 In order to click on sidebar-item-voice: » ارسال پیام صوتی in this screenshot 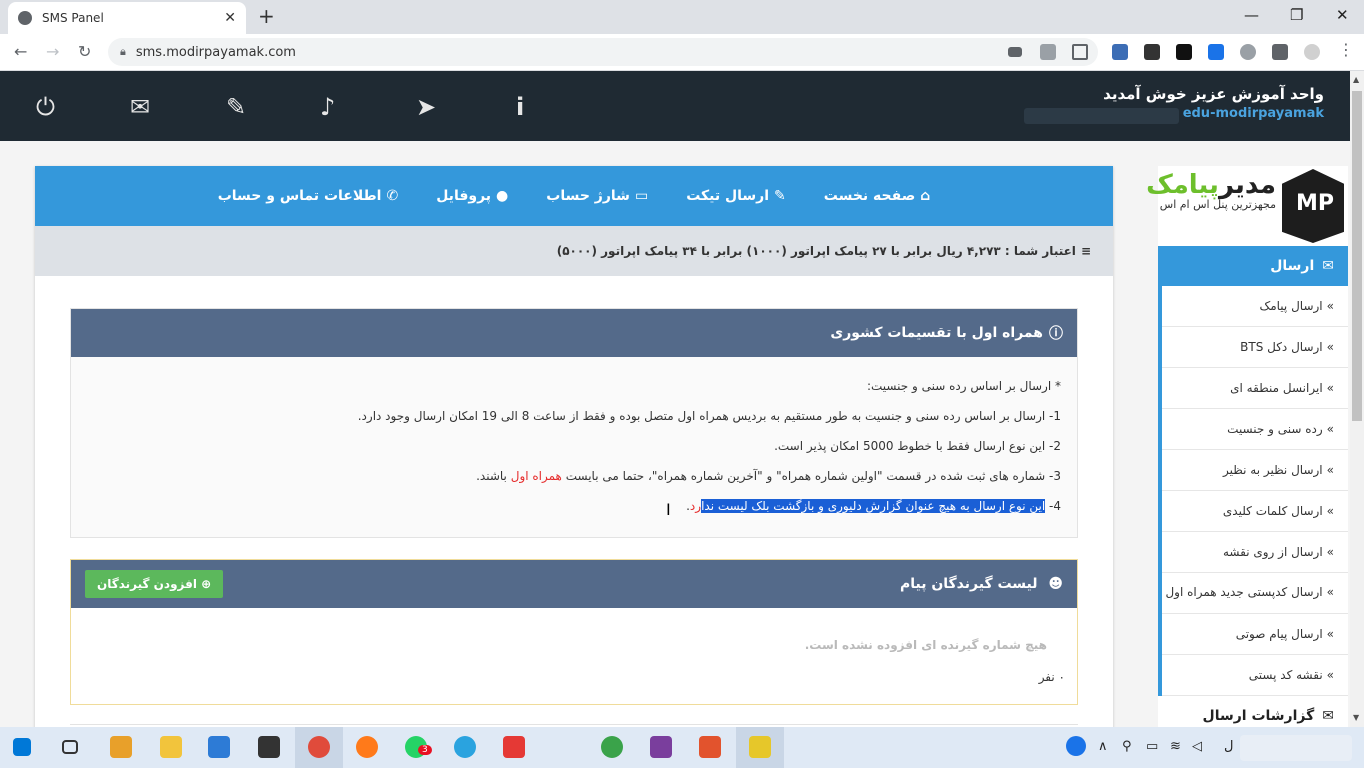, I will do `click(1255, 634)`.